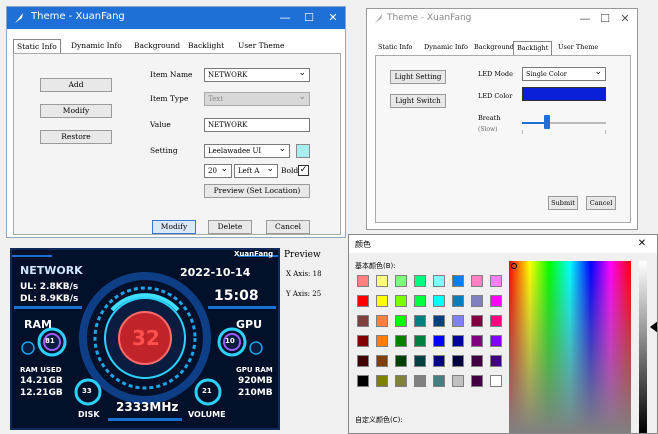  Describe the element at coordinates (503, 244) in the screenshot. I see `color-dialog-title-bar: 颜色 ✕` at that location.